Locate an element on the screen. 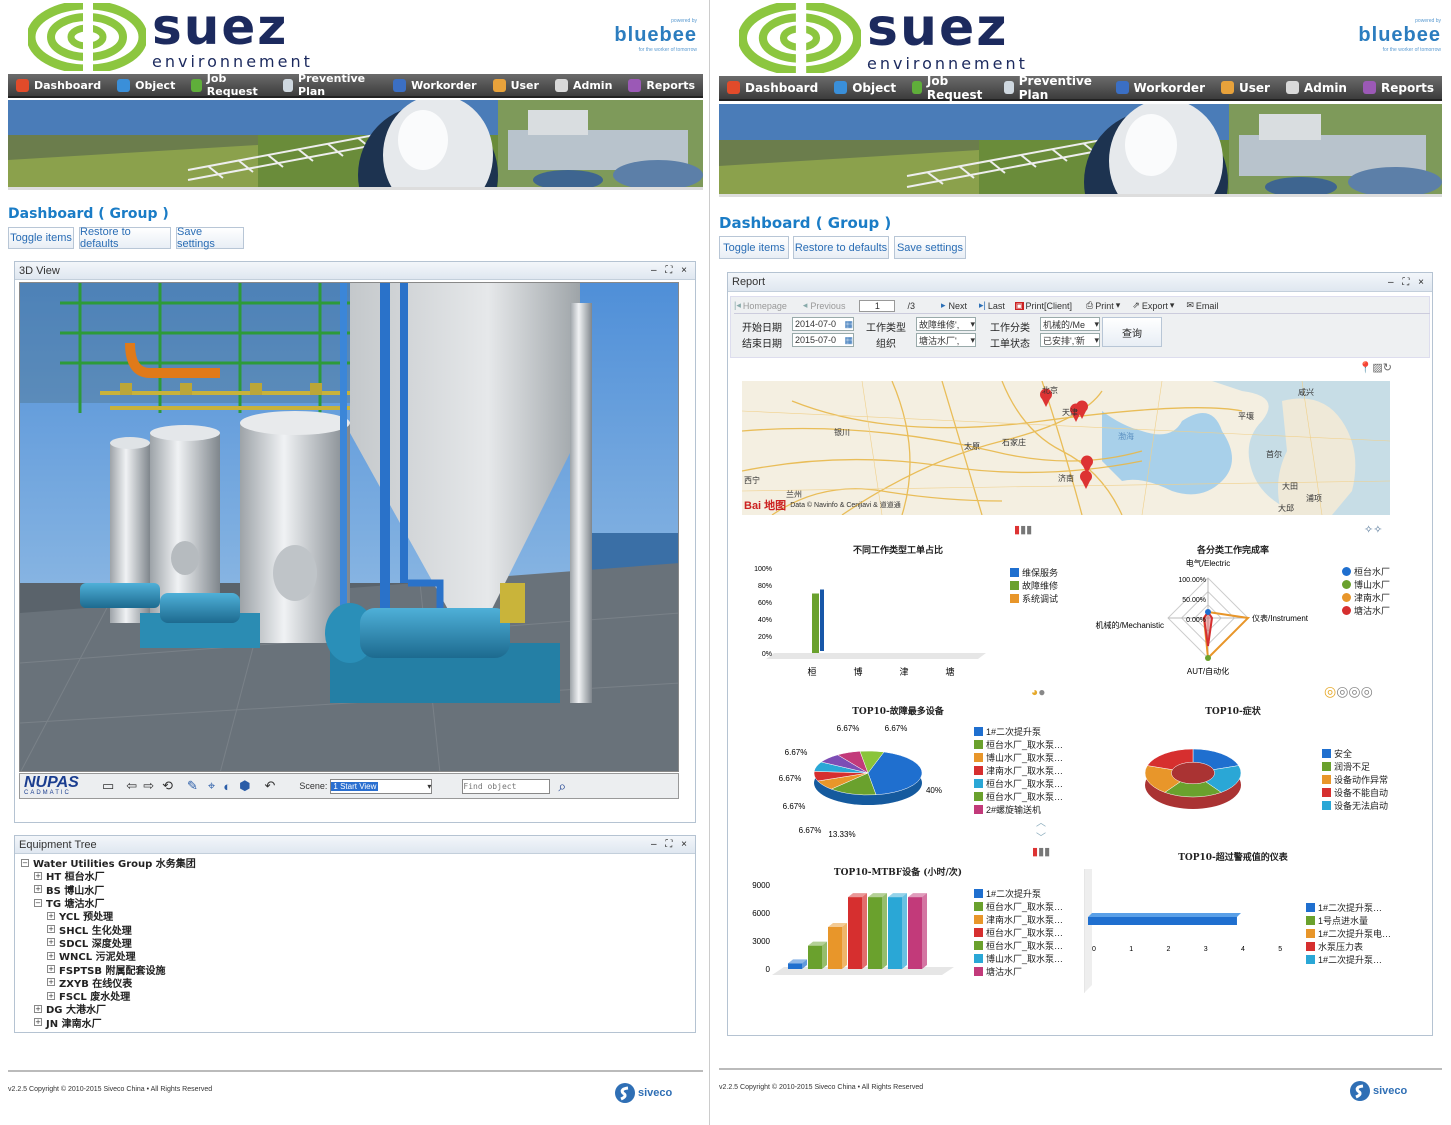 This screenshot has width=1451, height=1125. legend-item: 1号点进水量 is located at coordinates (1348, 920).